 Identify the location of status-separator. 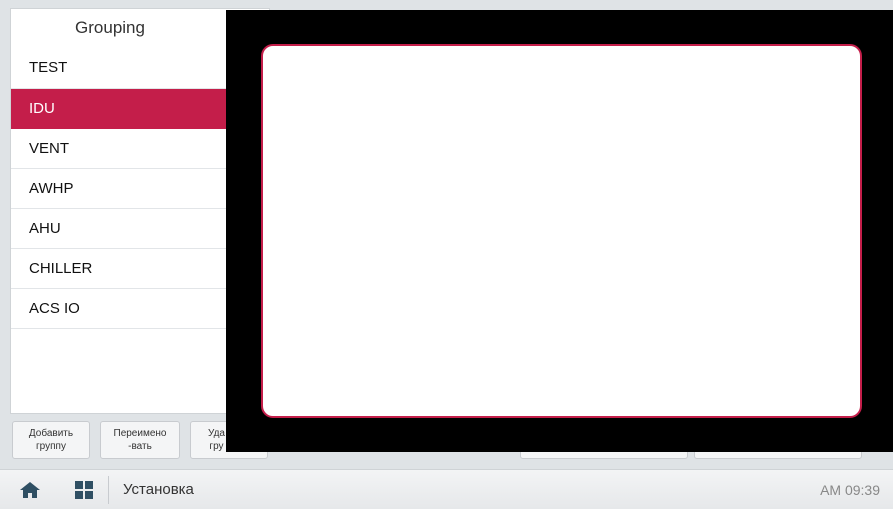
(108, 490).